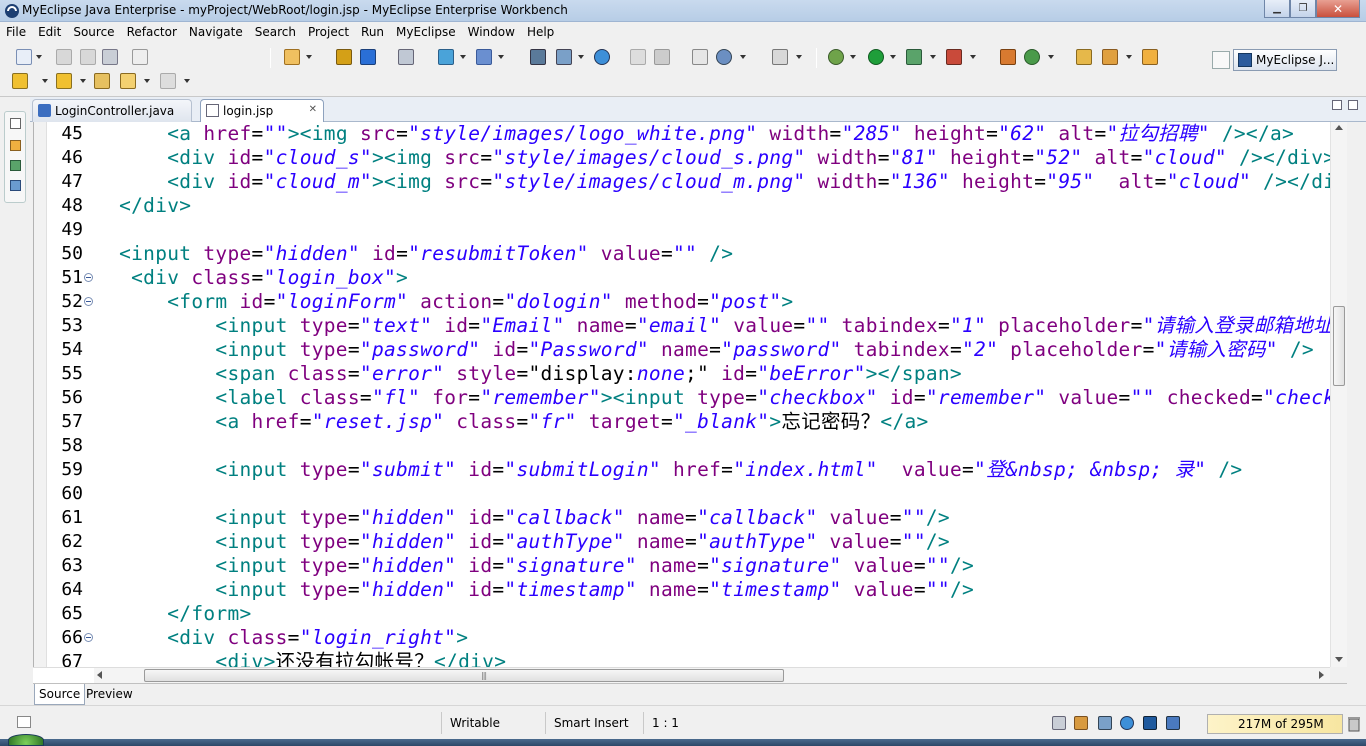 The height and width of the screenshot is (746, 1366). I want to click on package-icon, so click(344, 57).